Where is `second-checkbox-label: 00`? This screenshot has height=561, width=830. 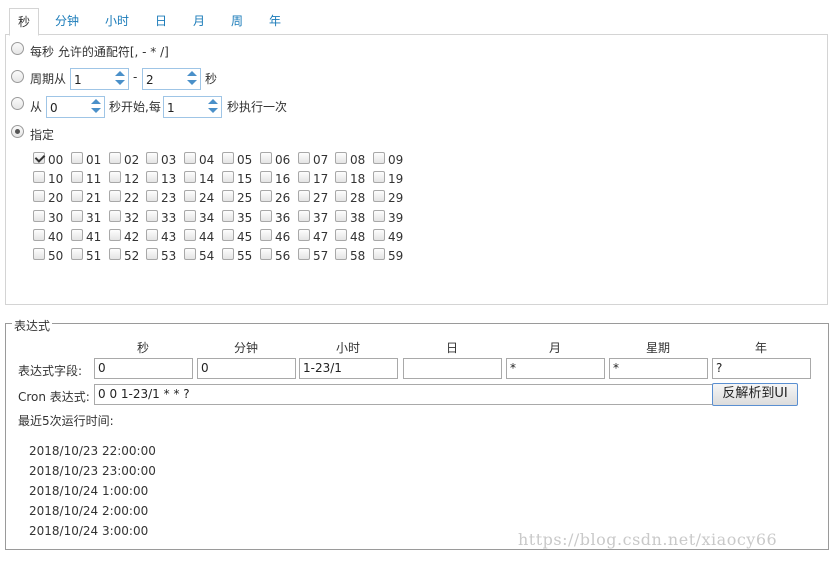 second-checkbox-label: 00 is located at coordinates (56, 160).